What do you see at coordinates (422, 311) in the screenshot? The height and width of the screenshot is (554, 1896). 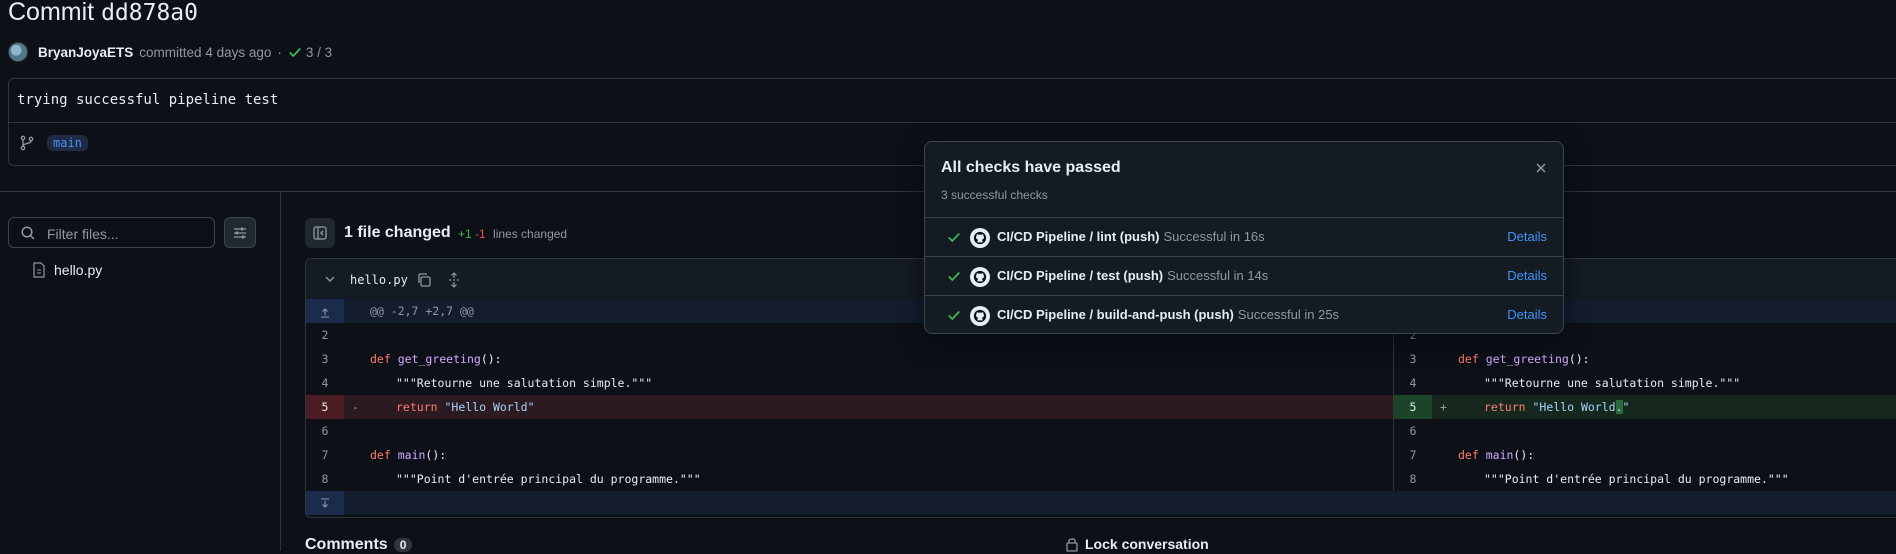 I see `hunk-header: @@ -2,7 +2,7 @@` at bounding box center [422, 311].